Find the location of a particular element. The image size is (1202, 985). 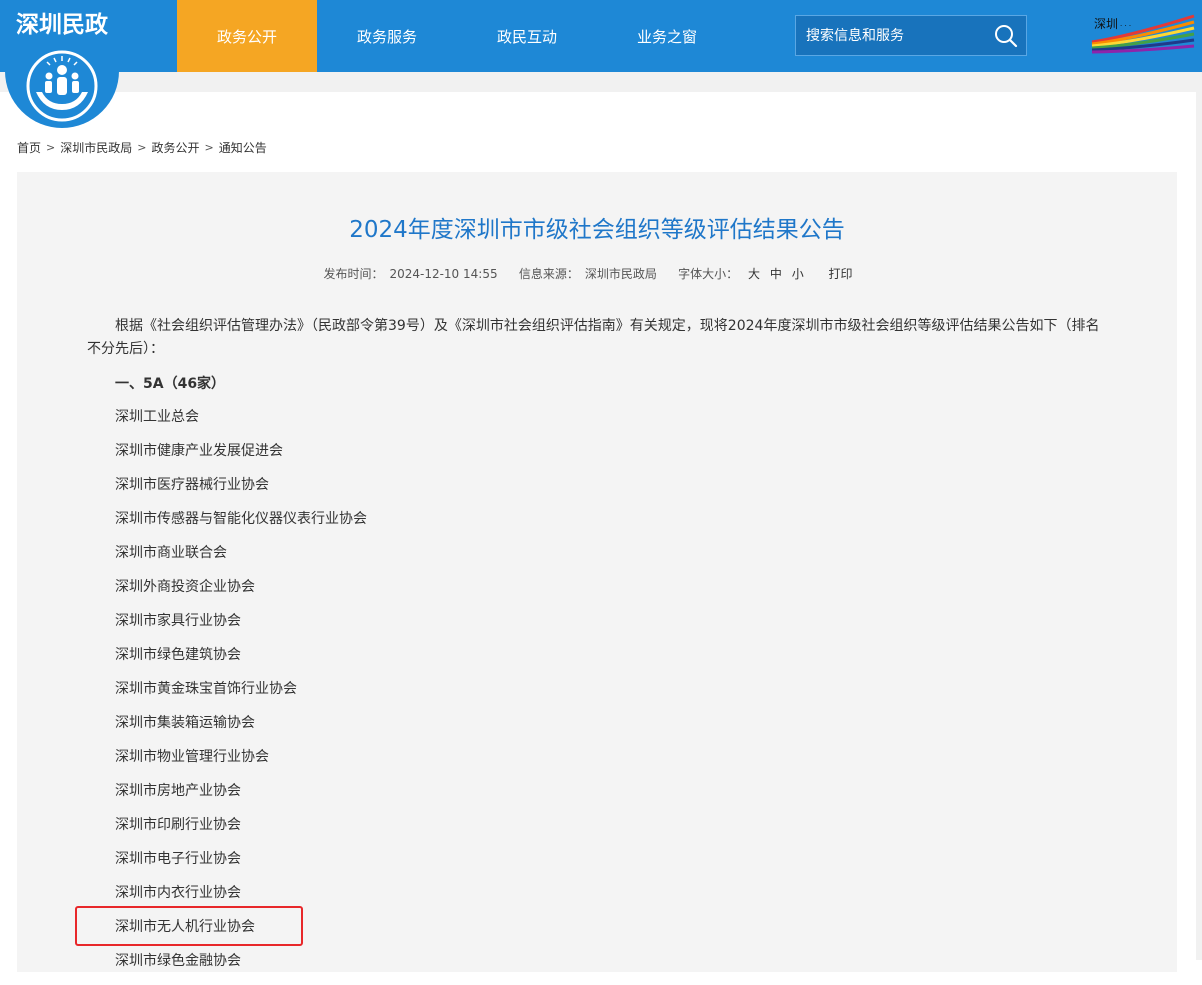

list-item: 深圳市传感器与智能化仪器仪表行业协会 is located at coordinates (241, 519).